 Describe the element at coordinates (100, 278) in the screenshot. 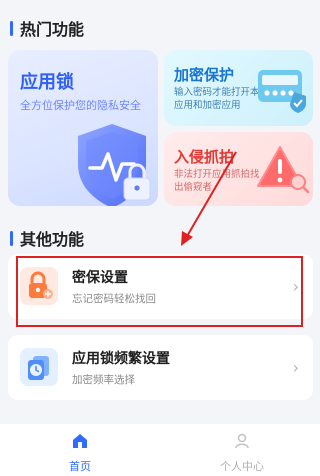

I see `security-settings-title: 密保设置` at that location.